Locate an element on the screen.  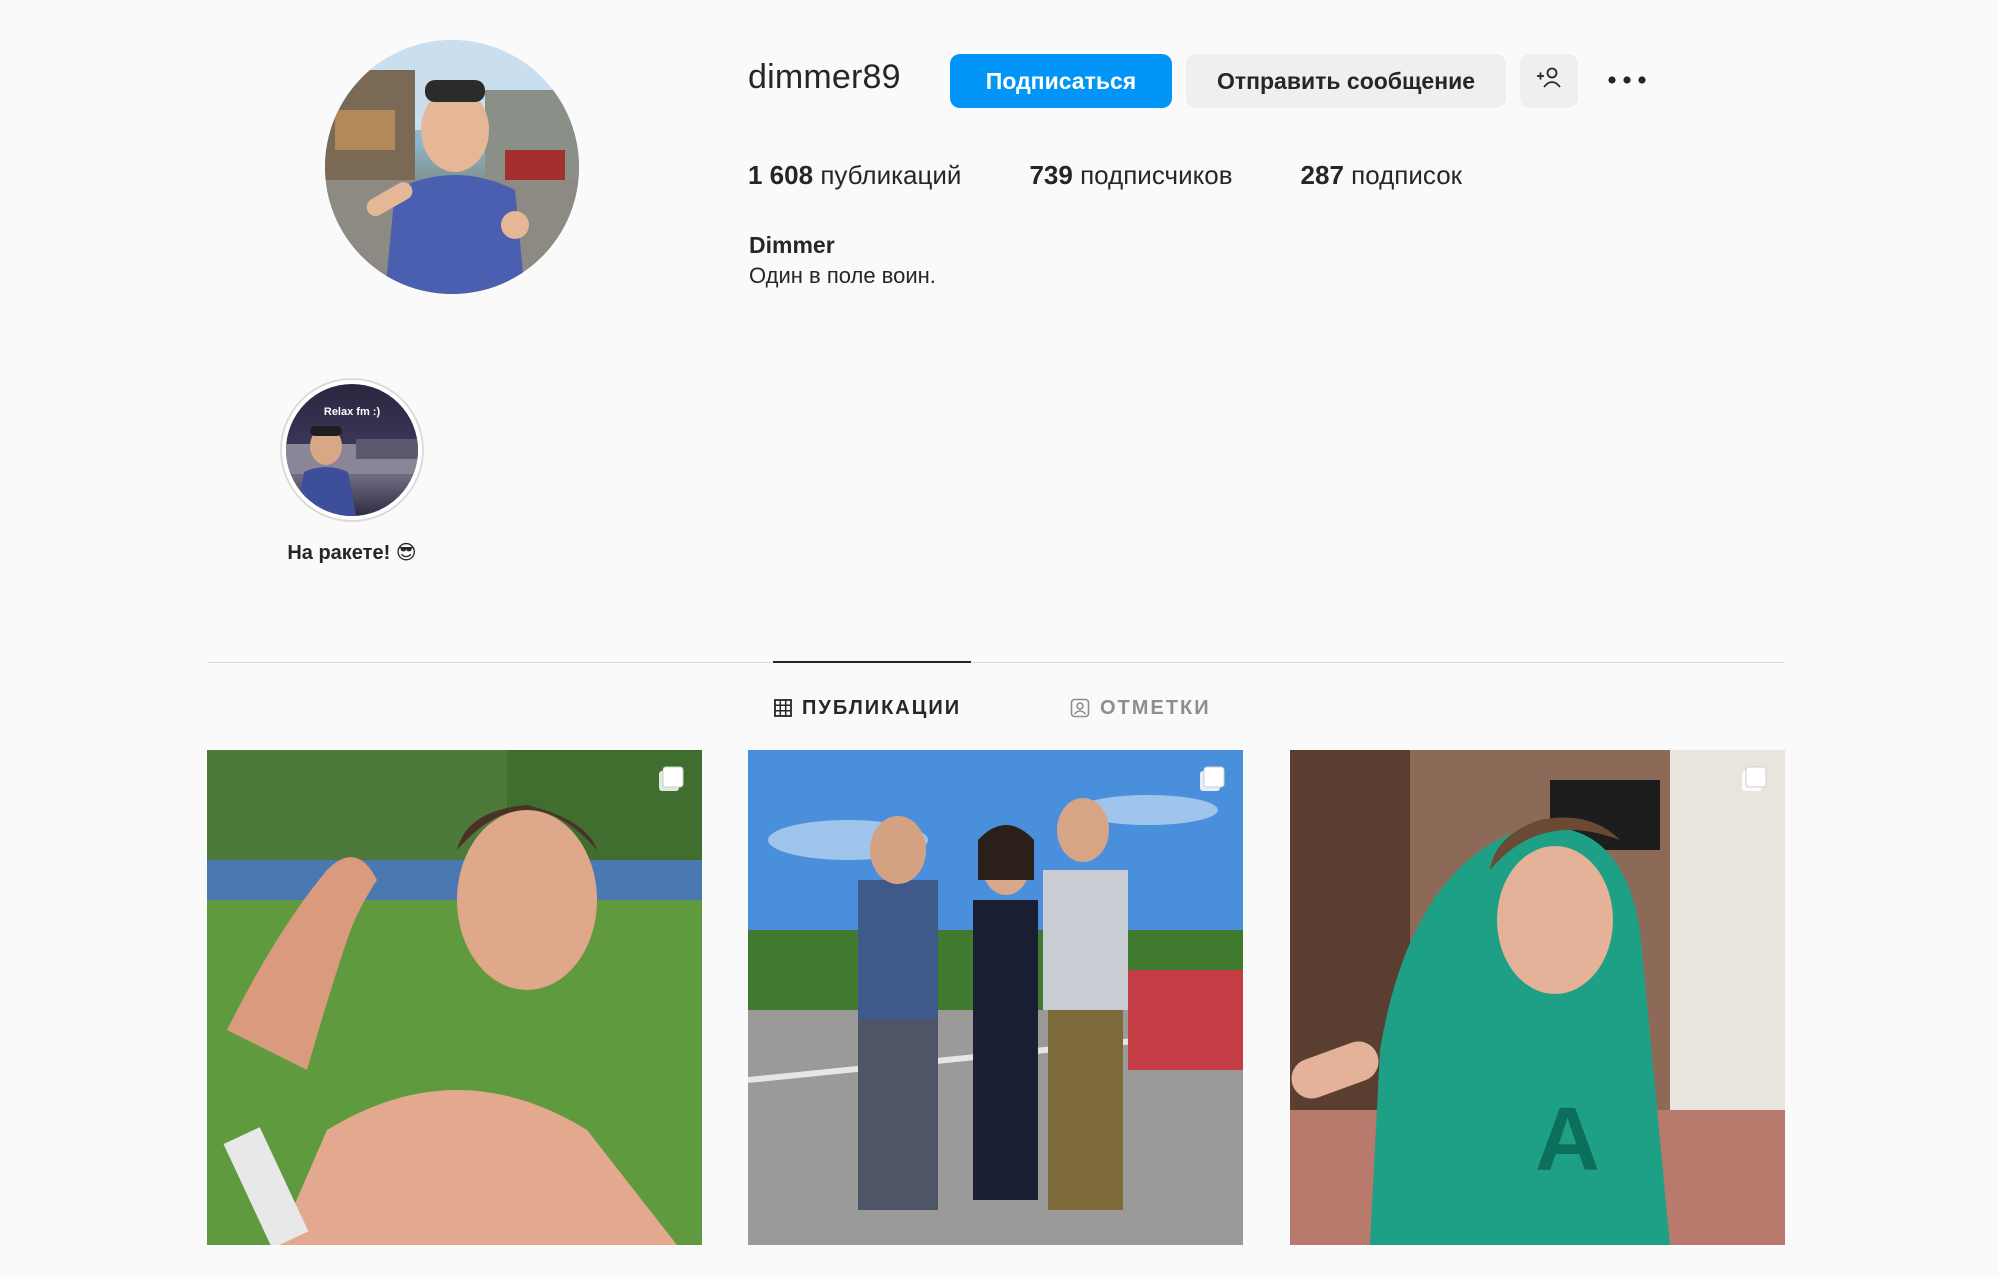
tab-posts: ПУБЛИКАЦИИ is located at coordinates (867, 708).